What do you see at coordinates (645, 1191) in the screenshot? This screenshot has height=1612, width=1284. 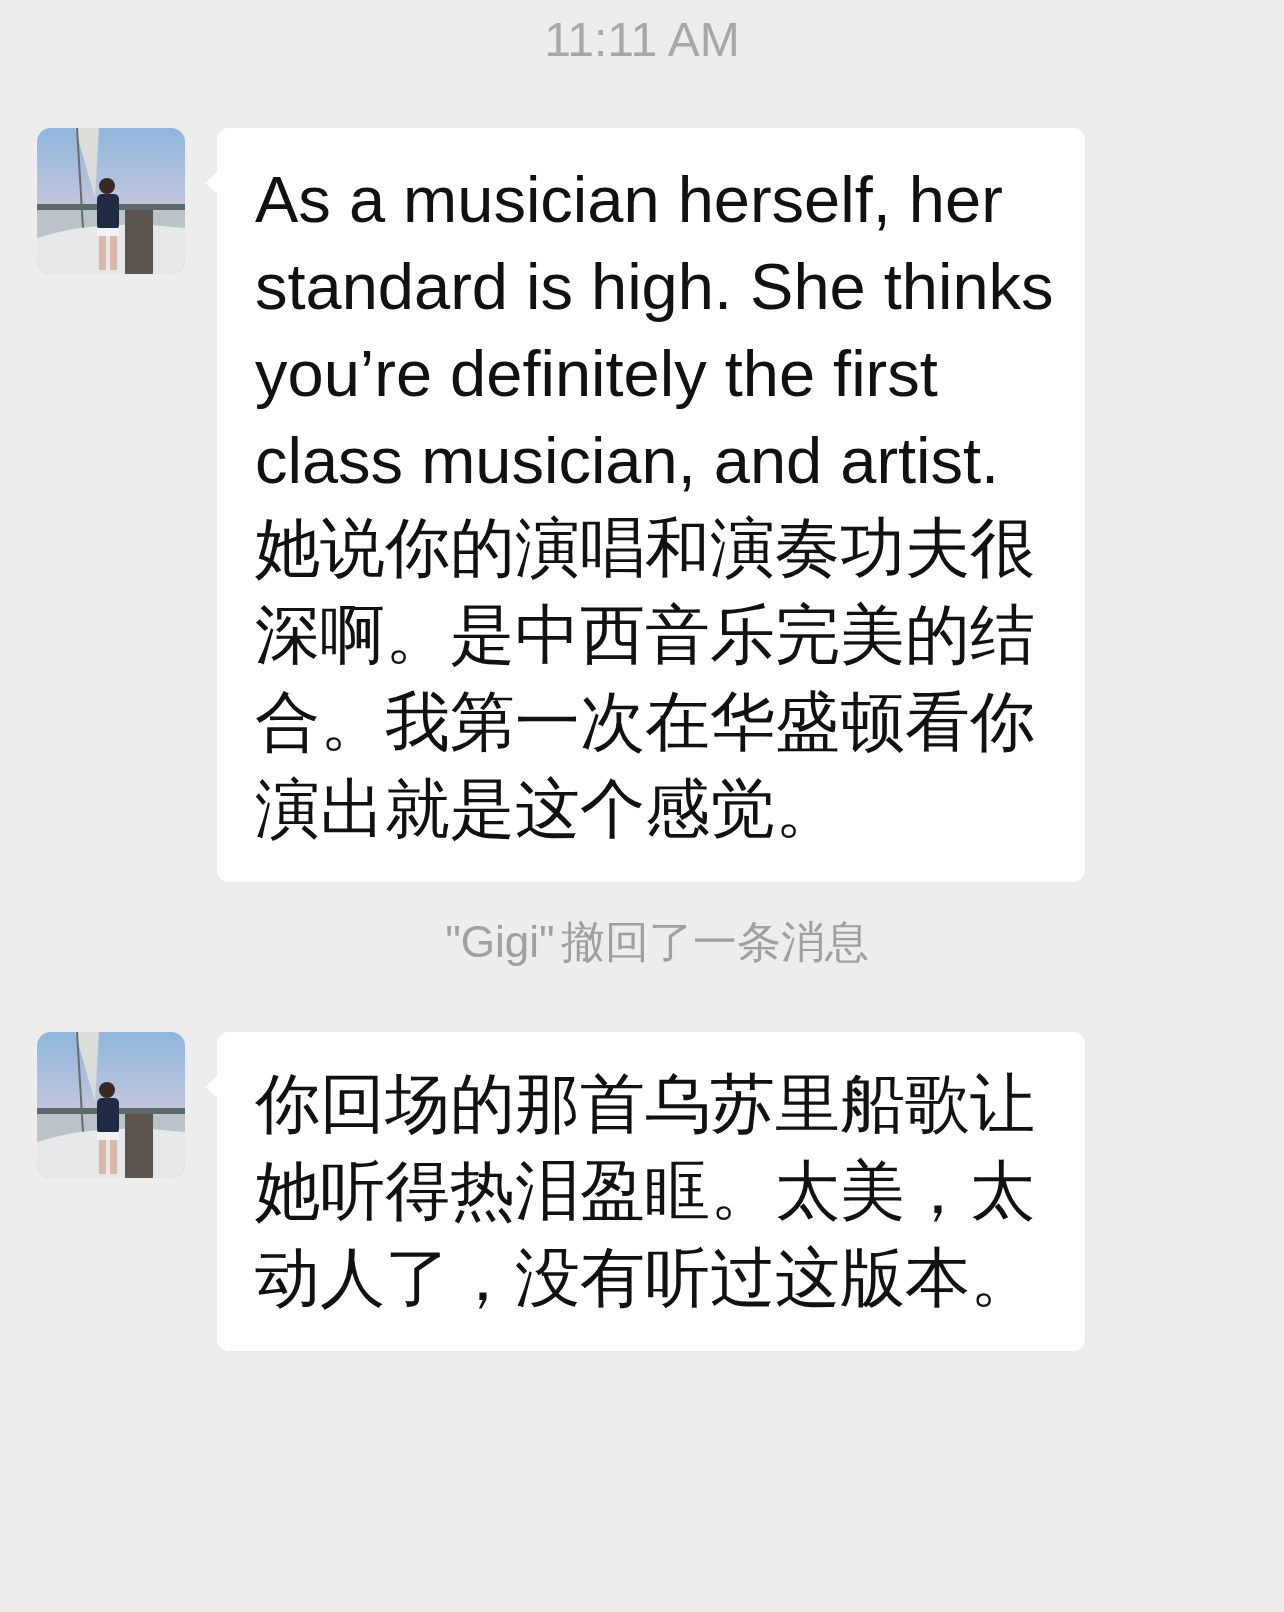 I see `message-text: 你回场的那首乌苏里船歌让她听得热泪盈眶。太美，太动人了，没有听过这版本。` at bounding box center [645, 1191].